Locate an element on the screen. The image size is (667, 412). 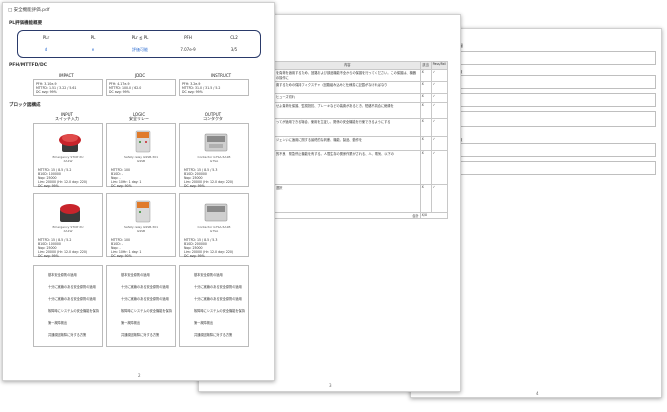
pill-col-label: CL2 is located at coordinates (234, 37).